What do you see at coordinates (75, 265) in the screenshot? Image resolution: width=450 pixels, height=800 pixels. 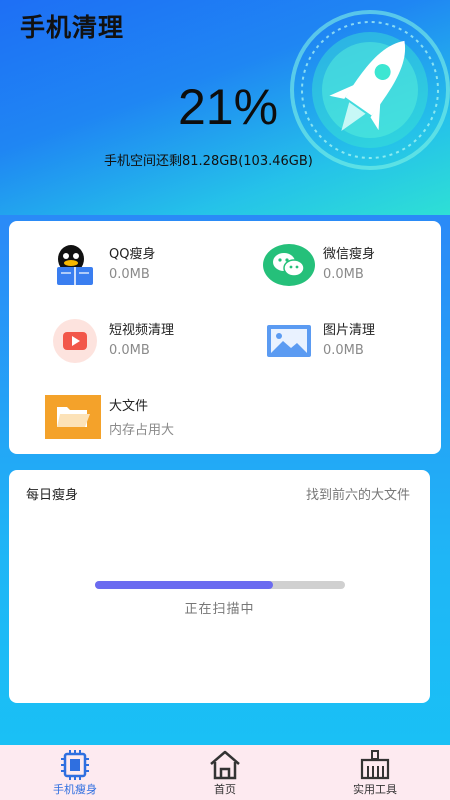 I see `qq-penguin-icon` at bounding box center [75, 265].